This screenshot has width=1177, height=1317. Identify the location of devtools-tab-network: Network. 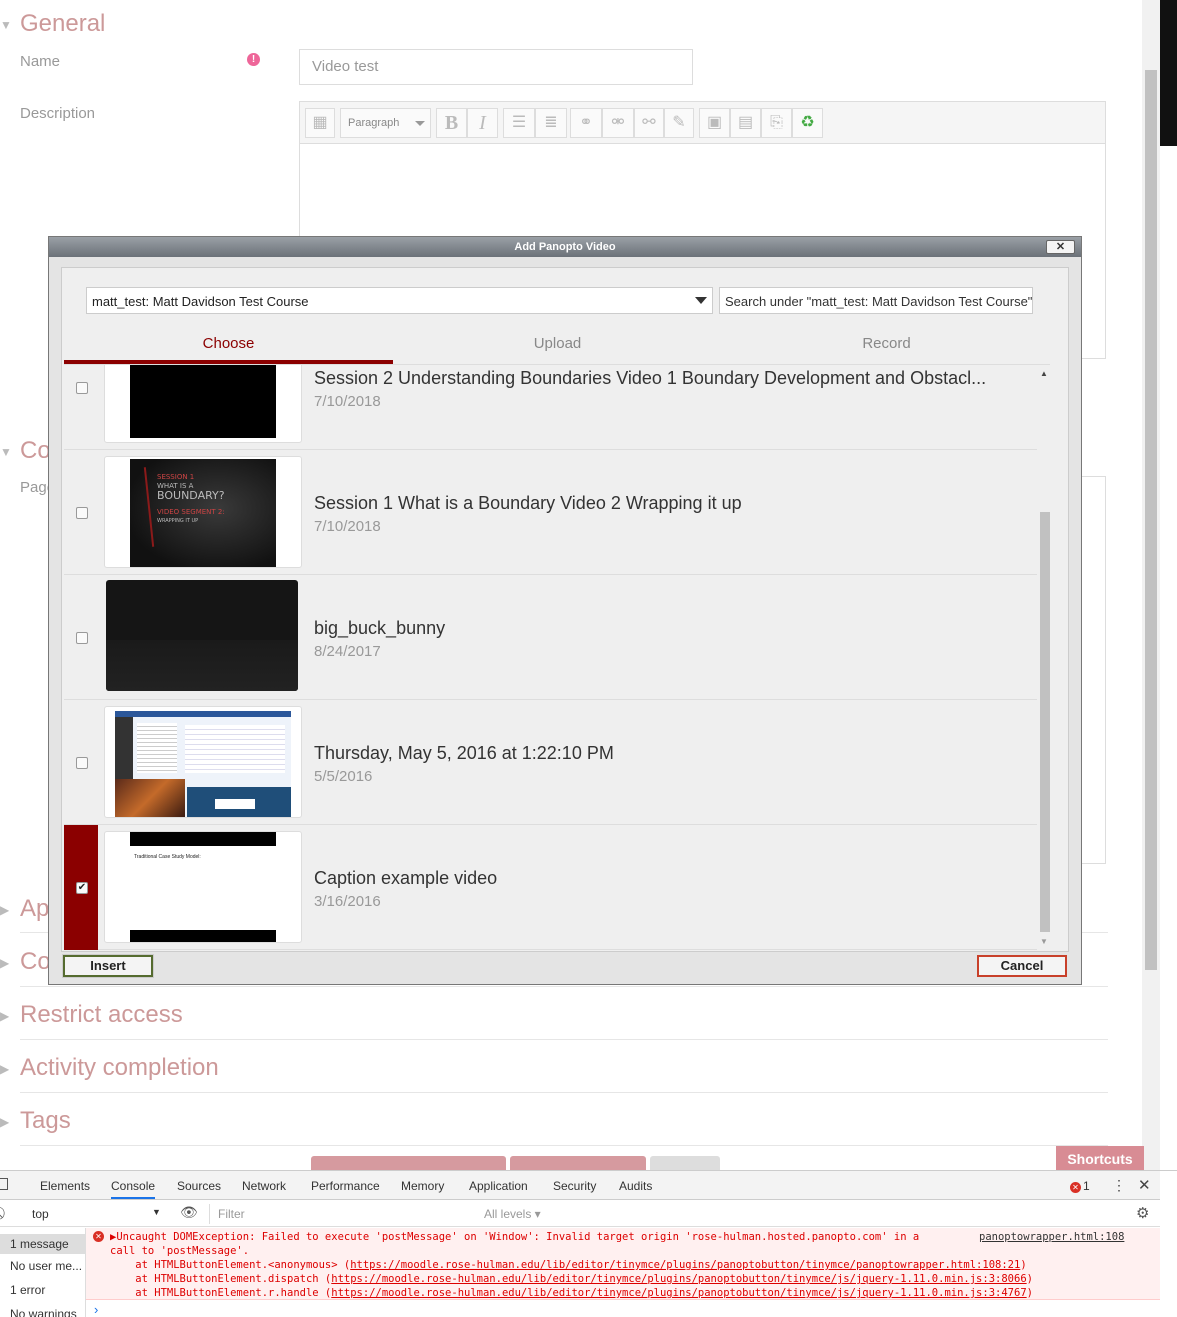
(264, 1186).